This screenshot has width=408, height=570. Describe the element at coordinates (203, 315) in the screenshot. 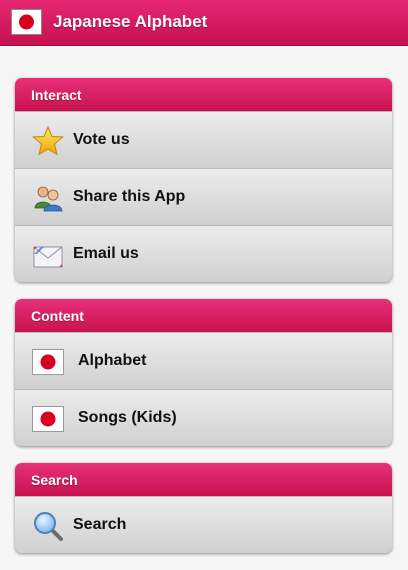

I see `content-group-header: Content` at that location.